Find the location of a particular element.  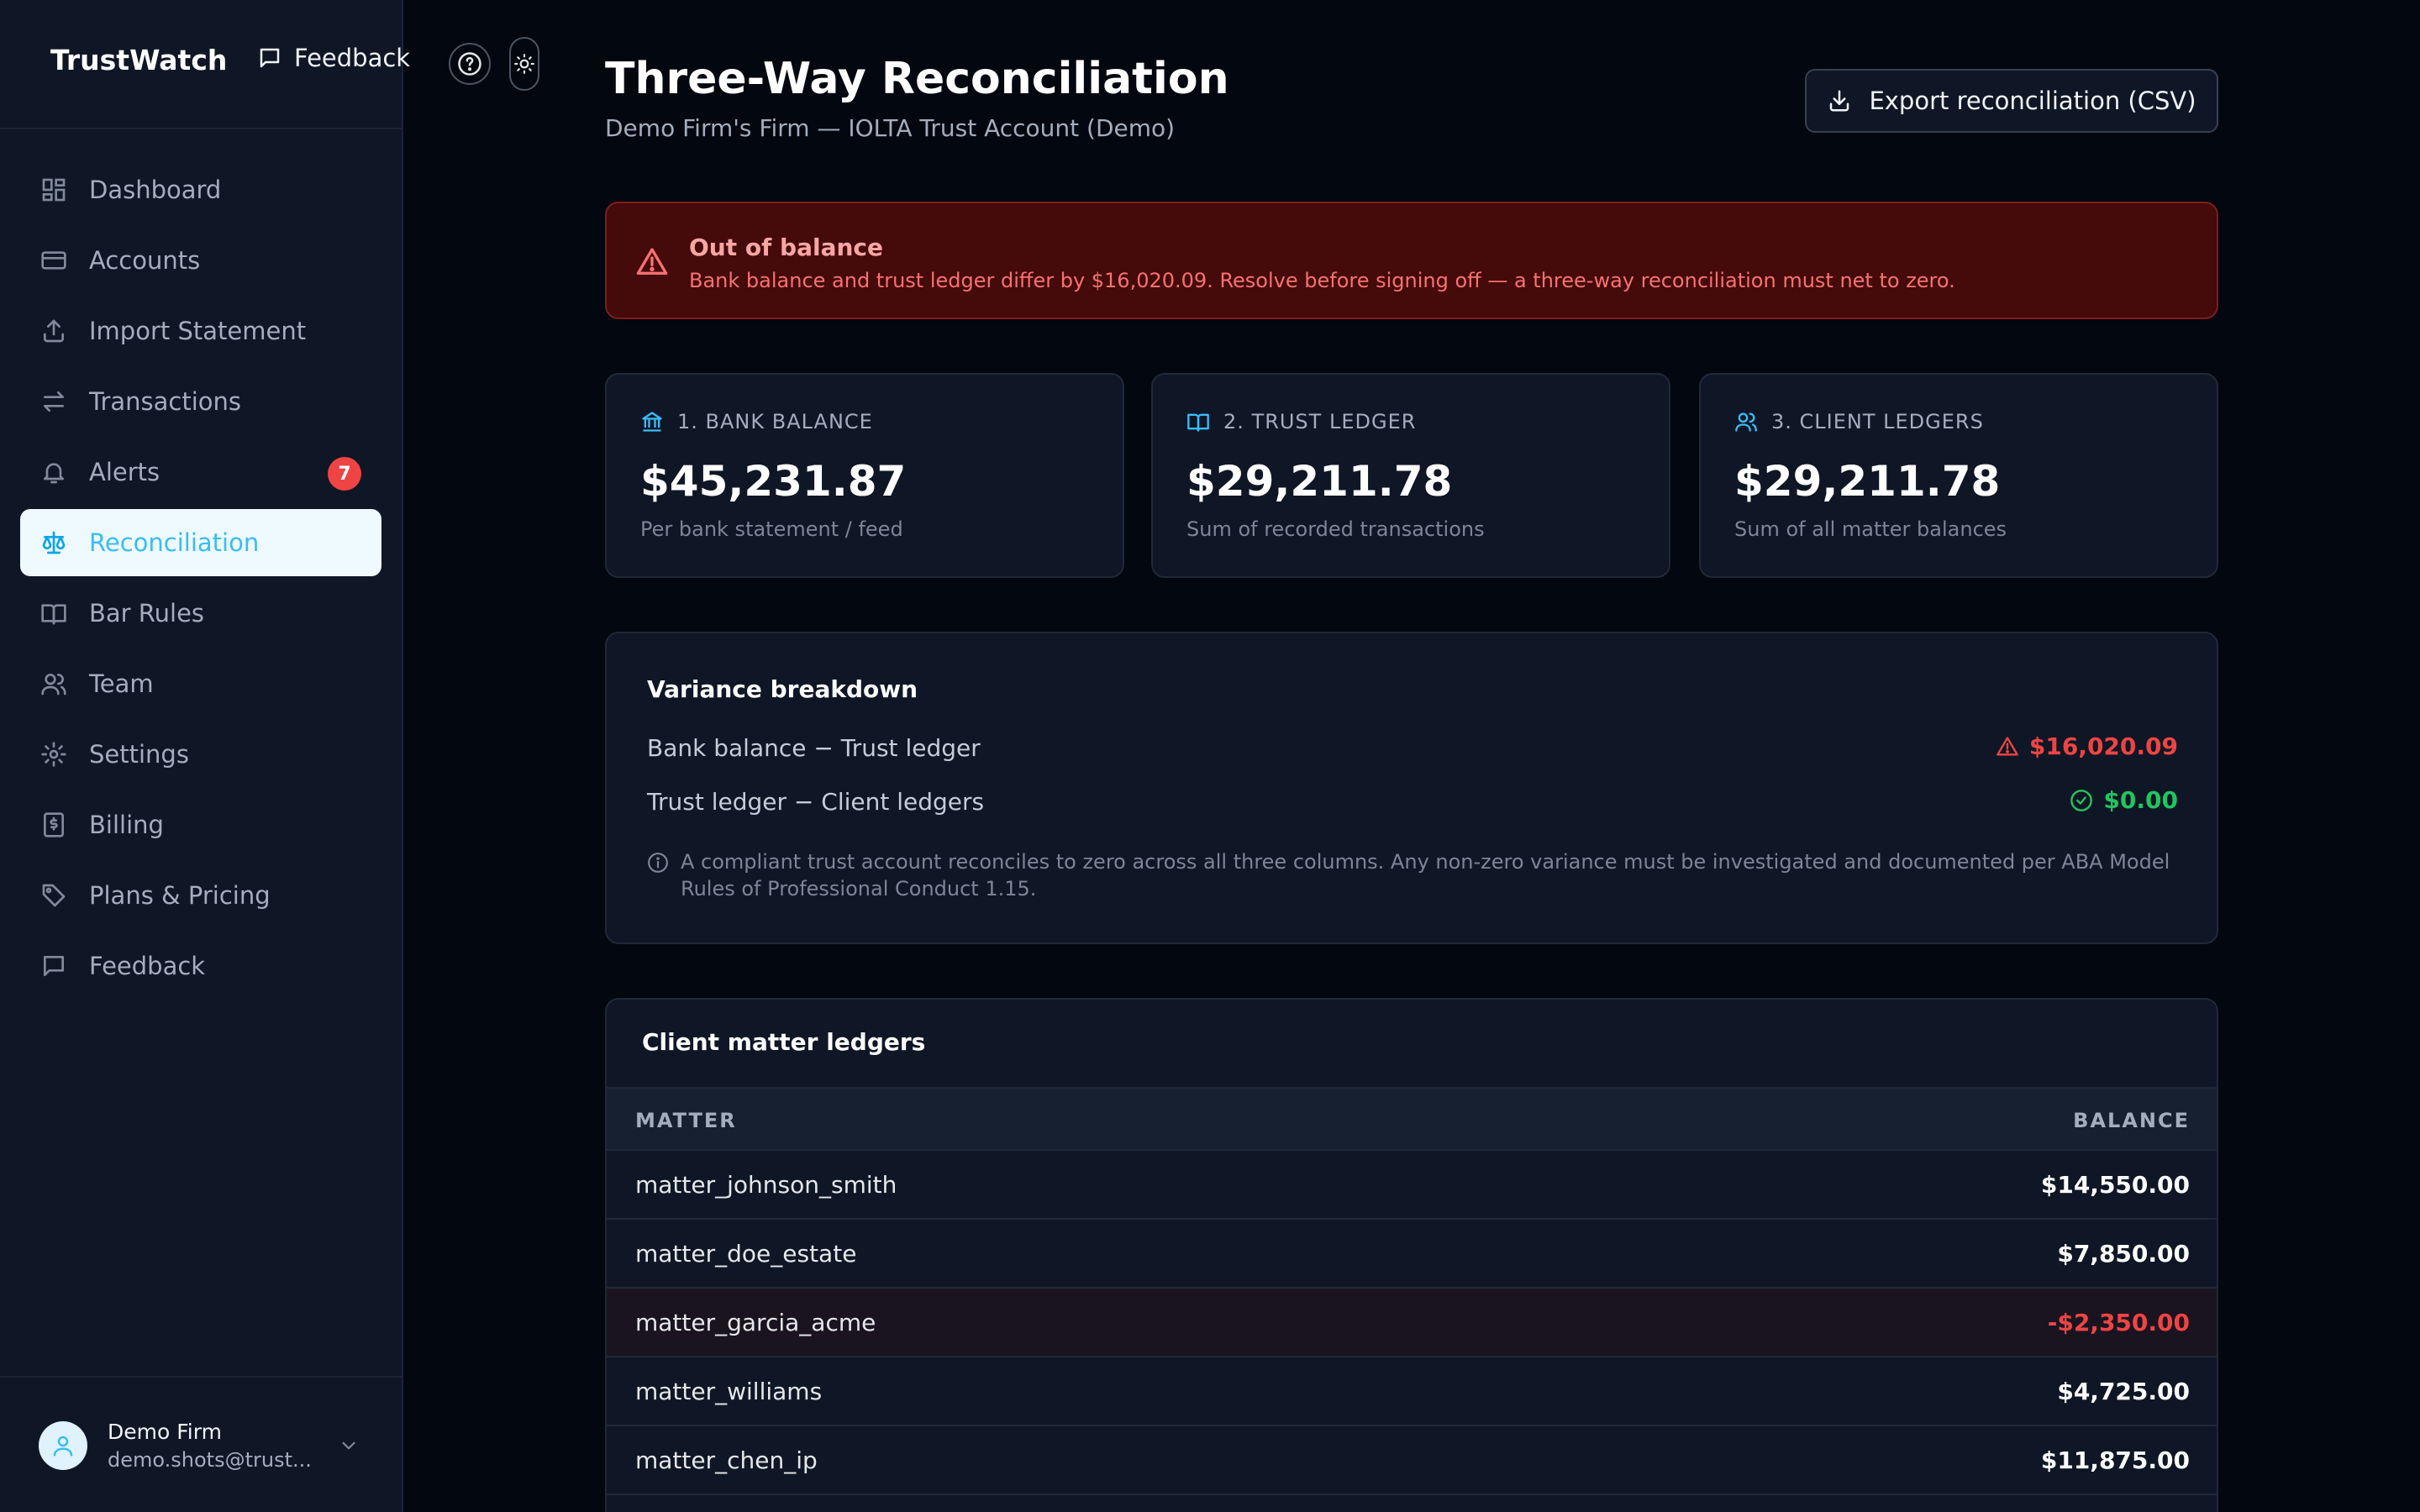

variance-row-bank-trust: Bank balance − Trust ledger $16,020.09 is located at coordinates (1412, 749).